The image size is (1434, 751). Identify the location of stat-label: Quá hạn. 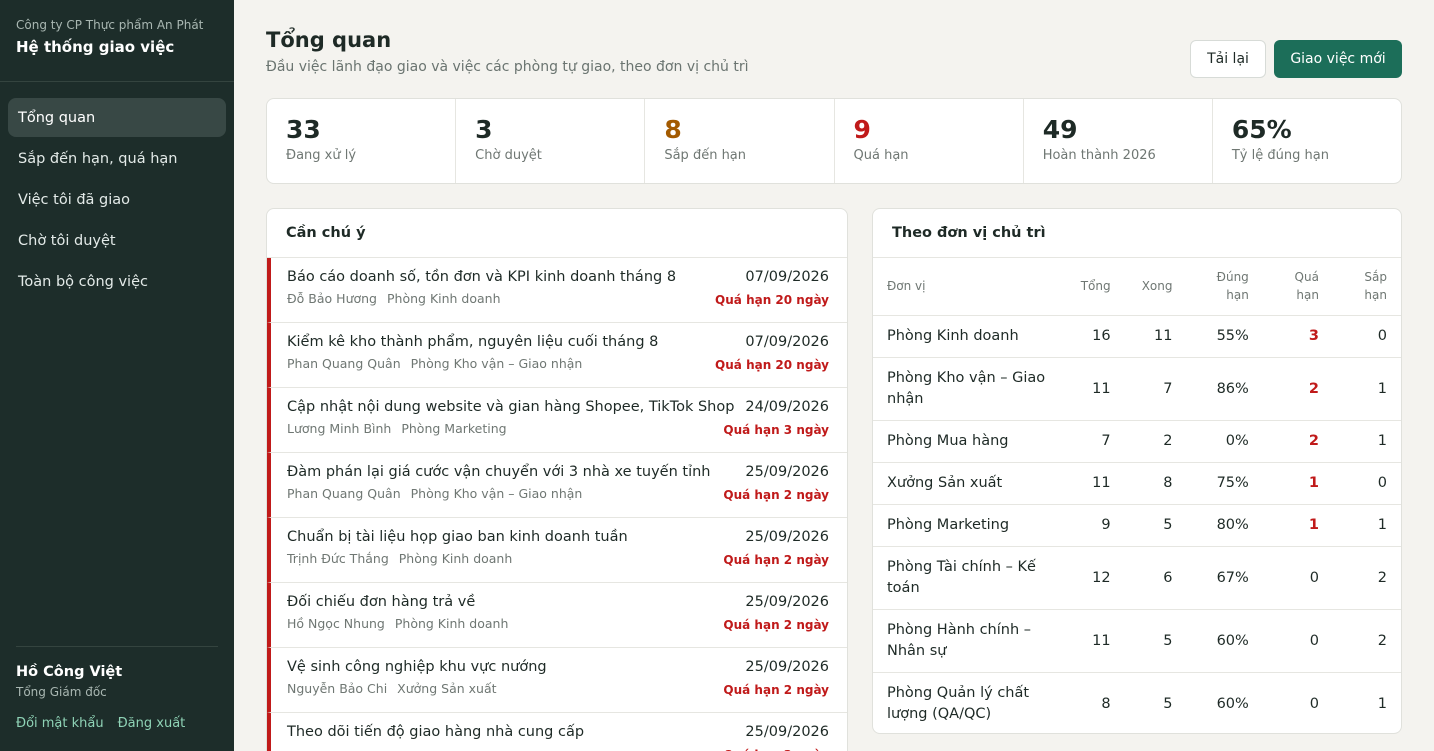
(881, 155).